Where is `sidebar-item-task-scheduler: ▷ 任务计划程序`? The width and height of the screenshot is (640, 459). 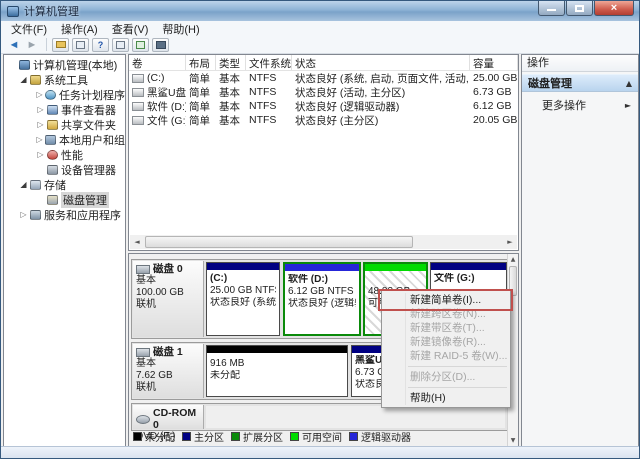
sidebar-item-task-scheduler: ▷ 任务计划程序 is located at coordinates (64, 94).